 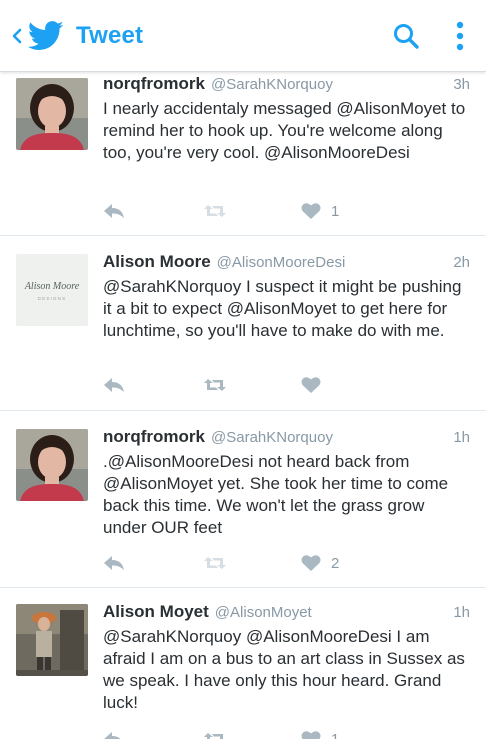 I want to click on search-button, so click(x=406, y=36).